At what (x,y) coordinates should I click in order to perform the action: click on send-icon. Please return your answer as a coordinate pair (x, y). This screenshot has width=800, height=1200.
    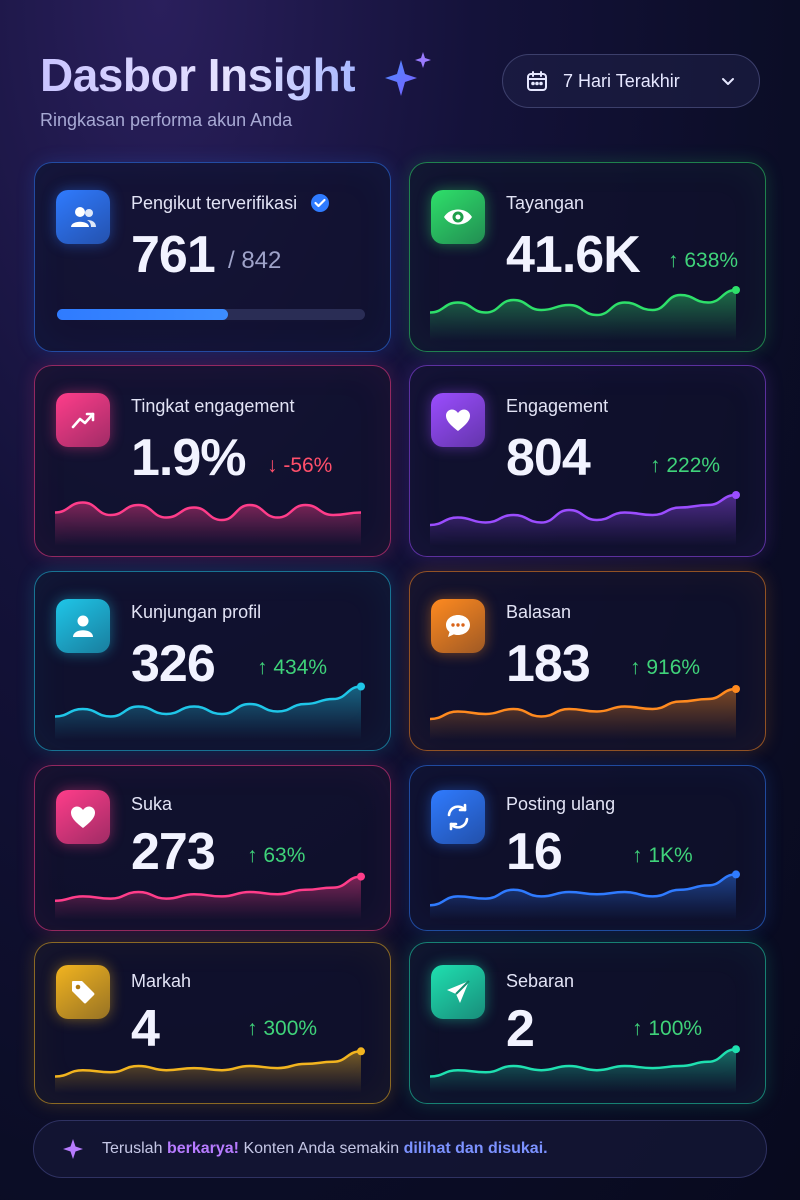
    Looking at the image, I should click on (458, 991).